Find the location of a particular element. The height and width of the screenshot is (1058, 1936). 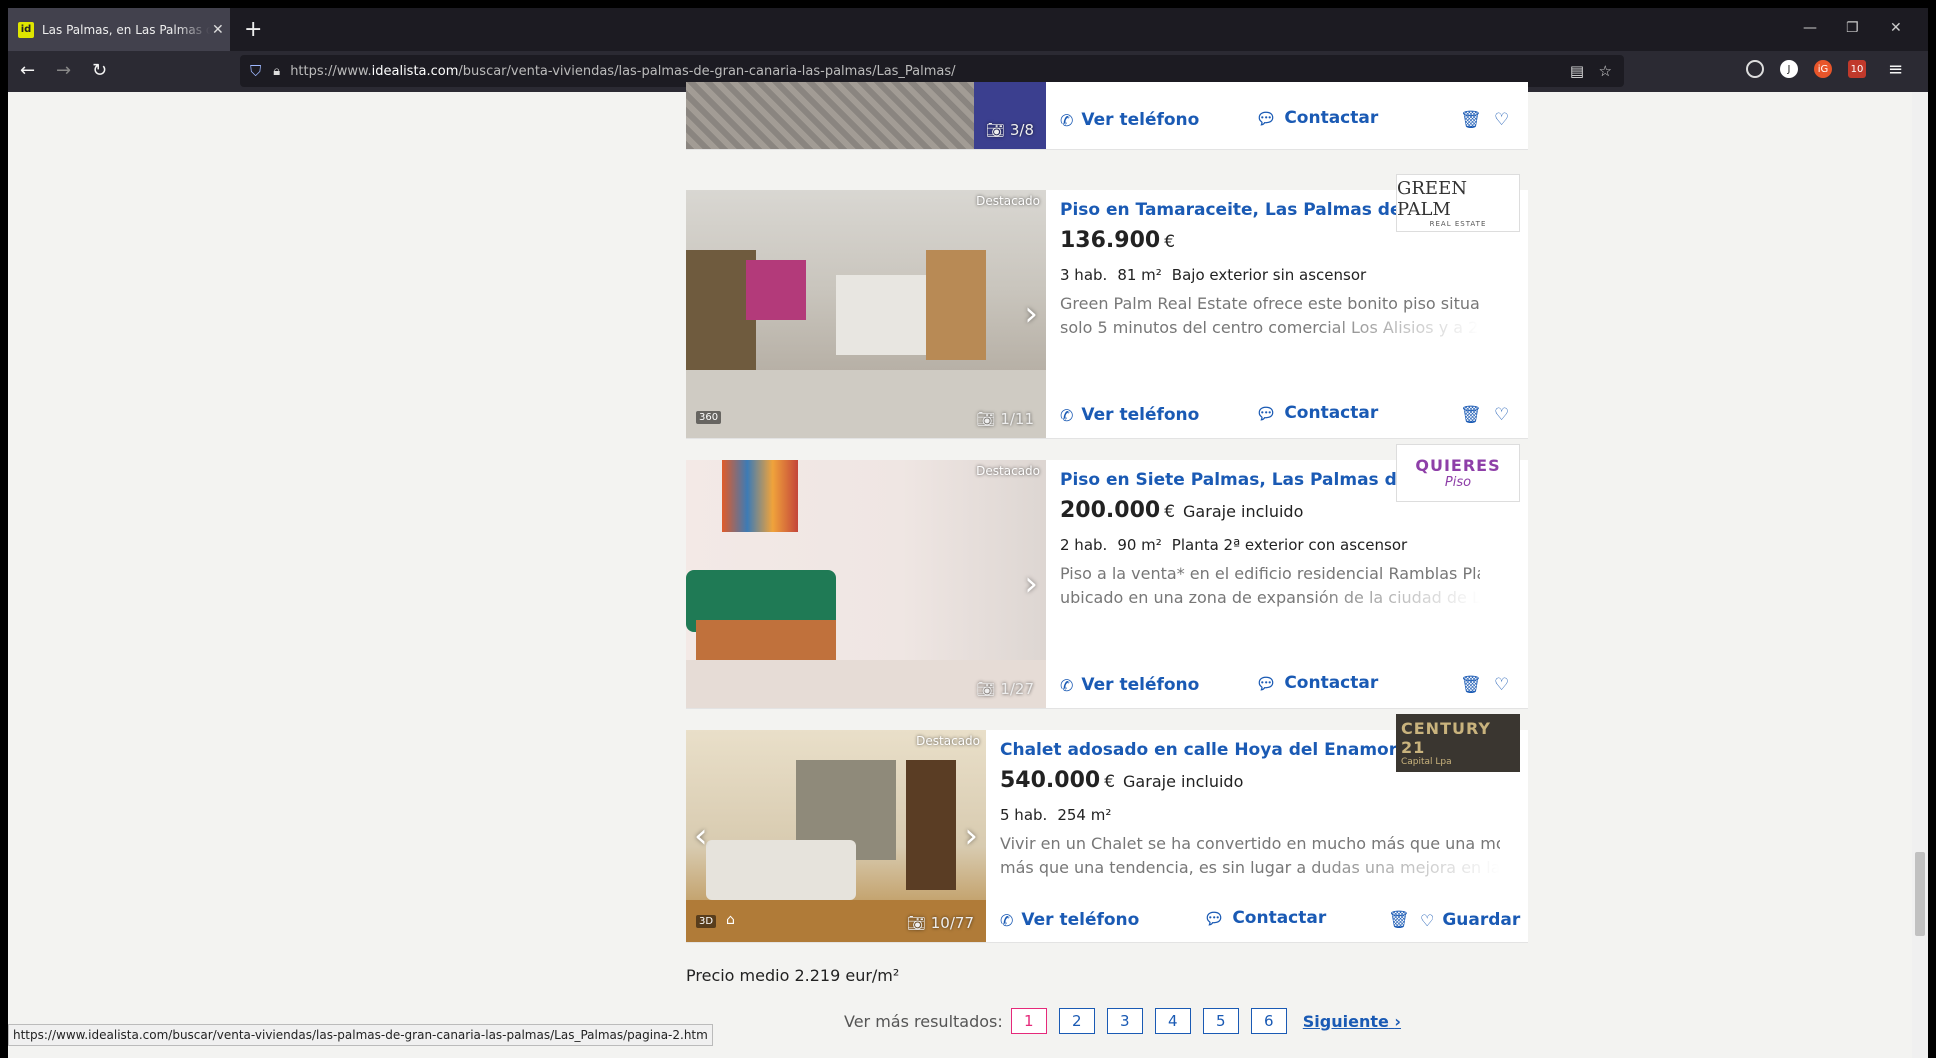

prev-photo-icon: ‹ is located at coordinates (701, 836).